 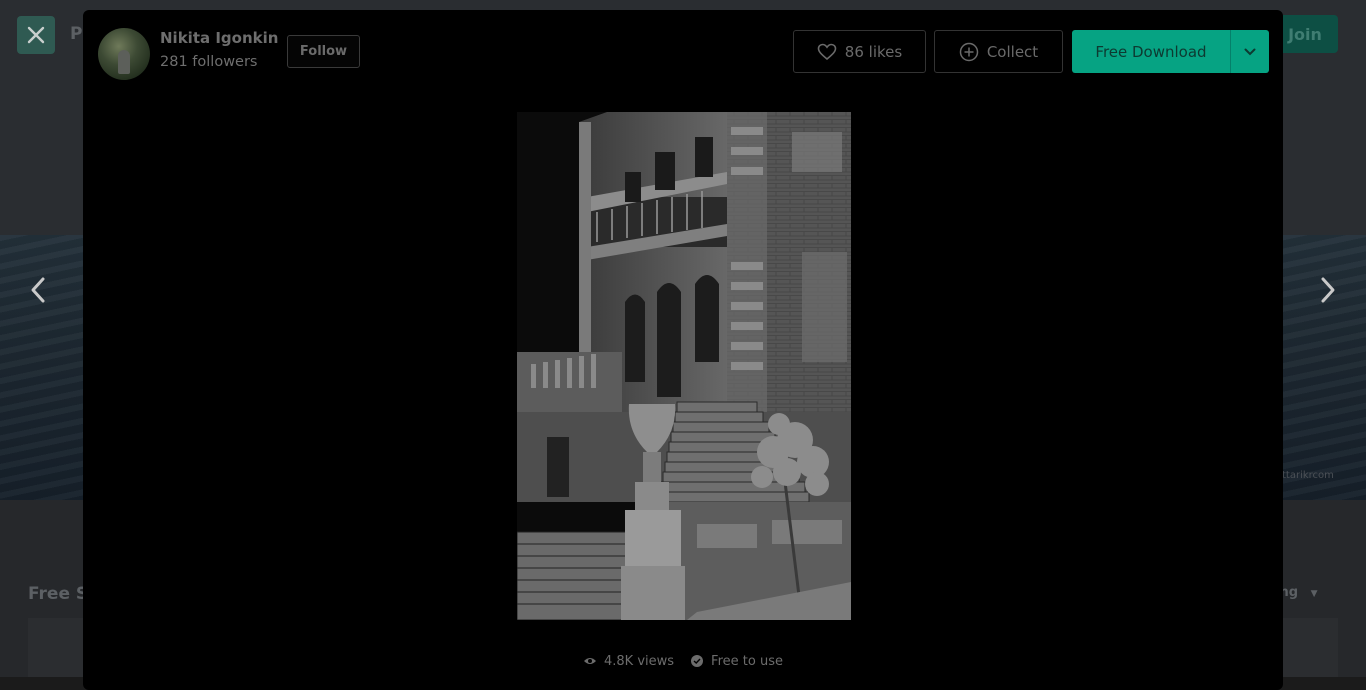 I want to click on author-avatar, so click(x=124, y=54).